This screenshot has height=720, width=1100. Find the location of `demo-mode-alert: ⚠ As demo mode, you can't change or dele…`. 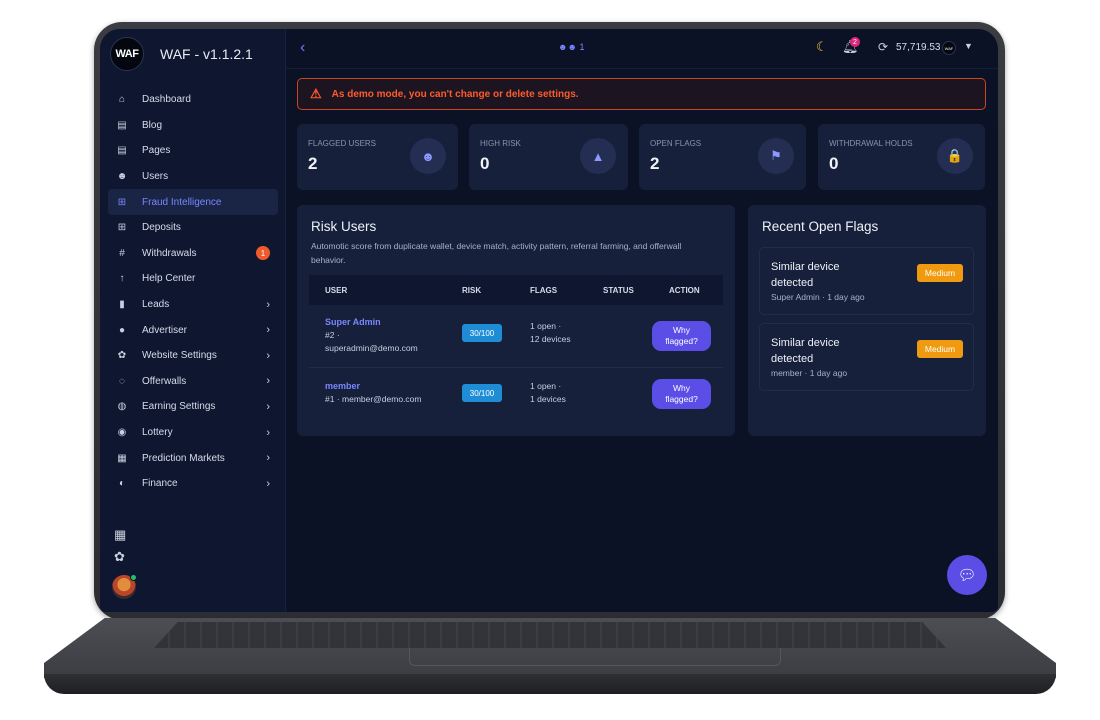

demo-mode-alert: ⚠ As demo mode, you can't change or dele… is located at coordinates (641, 94).